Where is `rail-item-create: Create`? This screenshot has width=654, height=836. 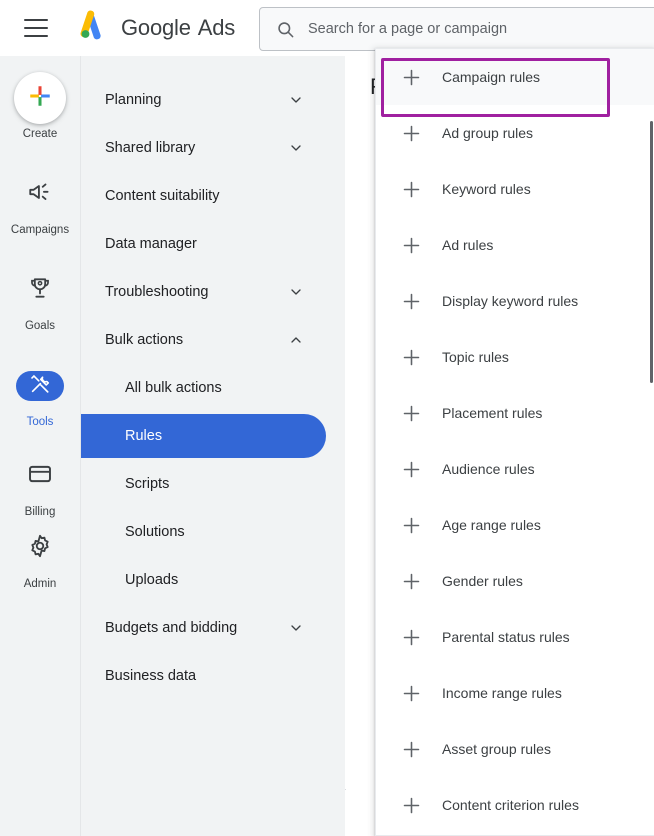 rail-item-create: Create is located at coordinates (40, 106).